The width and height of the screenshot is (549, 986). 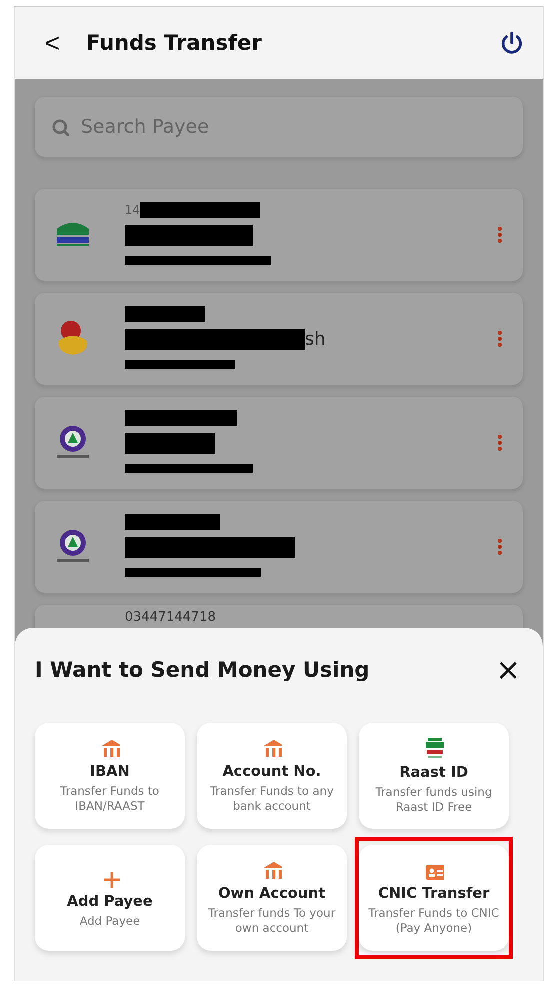 What do you see at coordinates (434, 776) in the screenshot?
I see `transfer-option: Raast ID Transfer funds using Raast ID Free` at bounding box center [434, 776].